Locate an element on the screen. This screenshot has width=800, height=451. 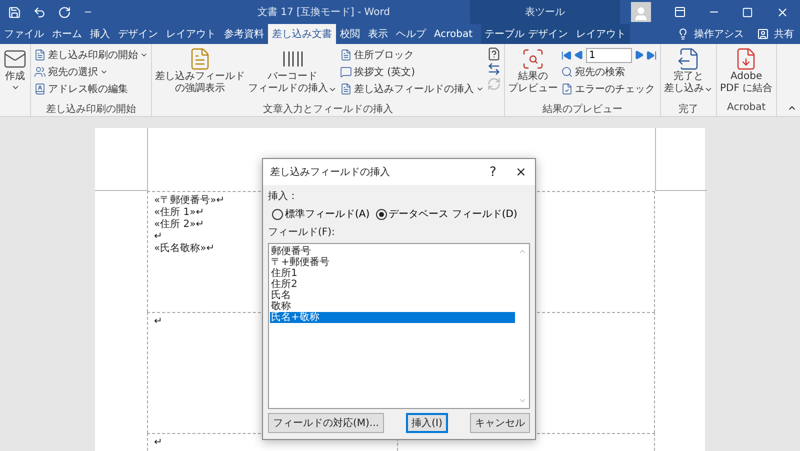
ribbon-button: 完了と 差し込み is located at coordinates (688, 71).